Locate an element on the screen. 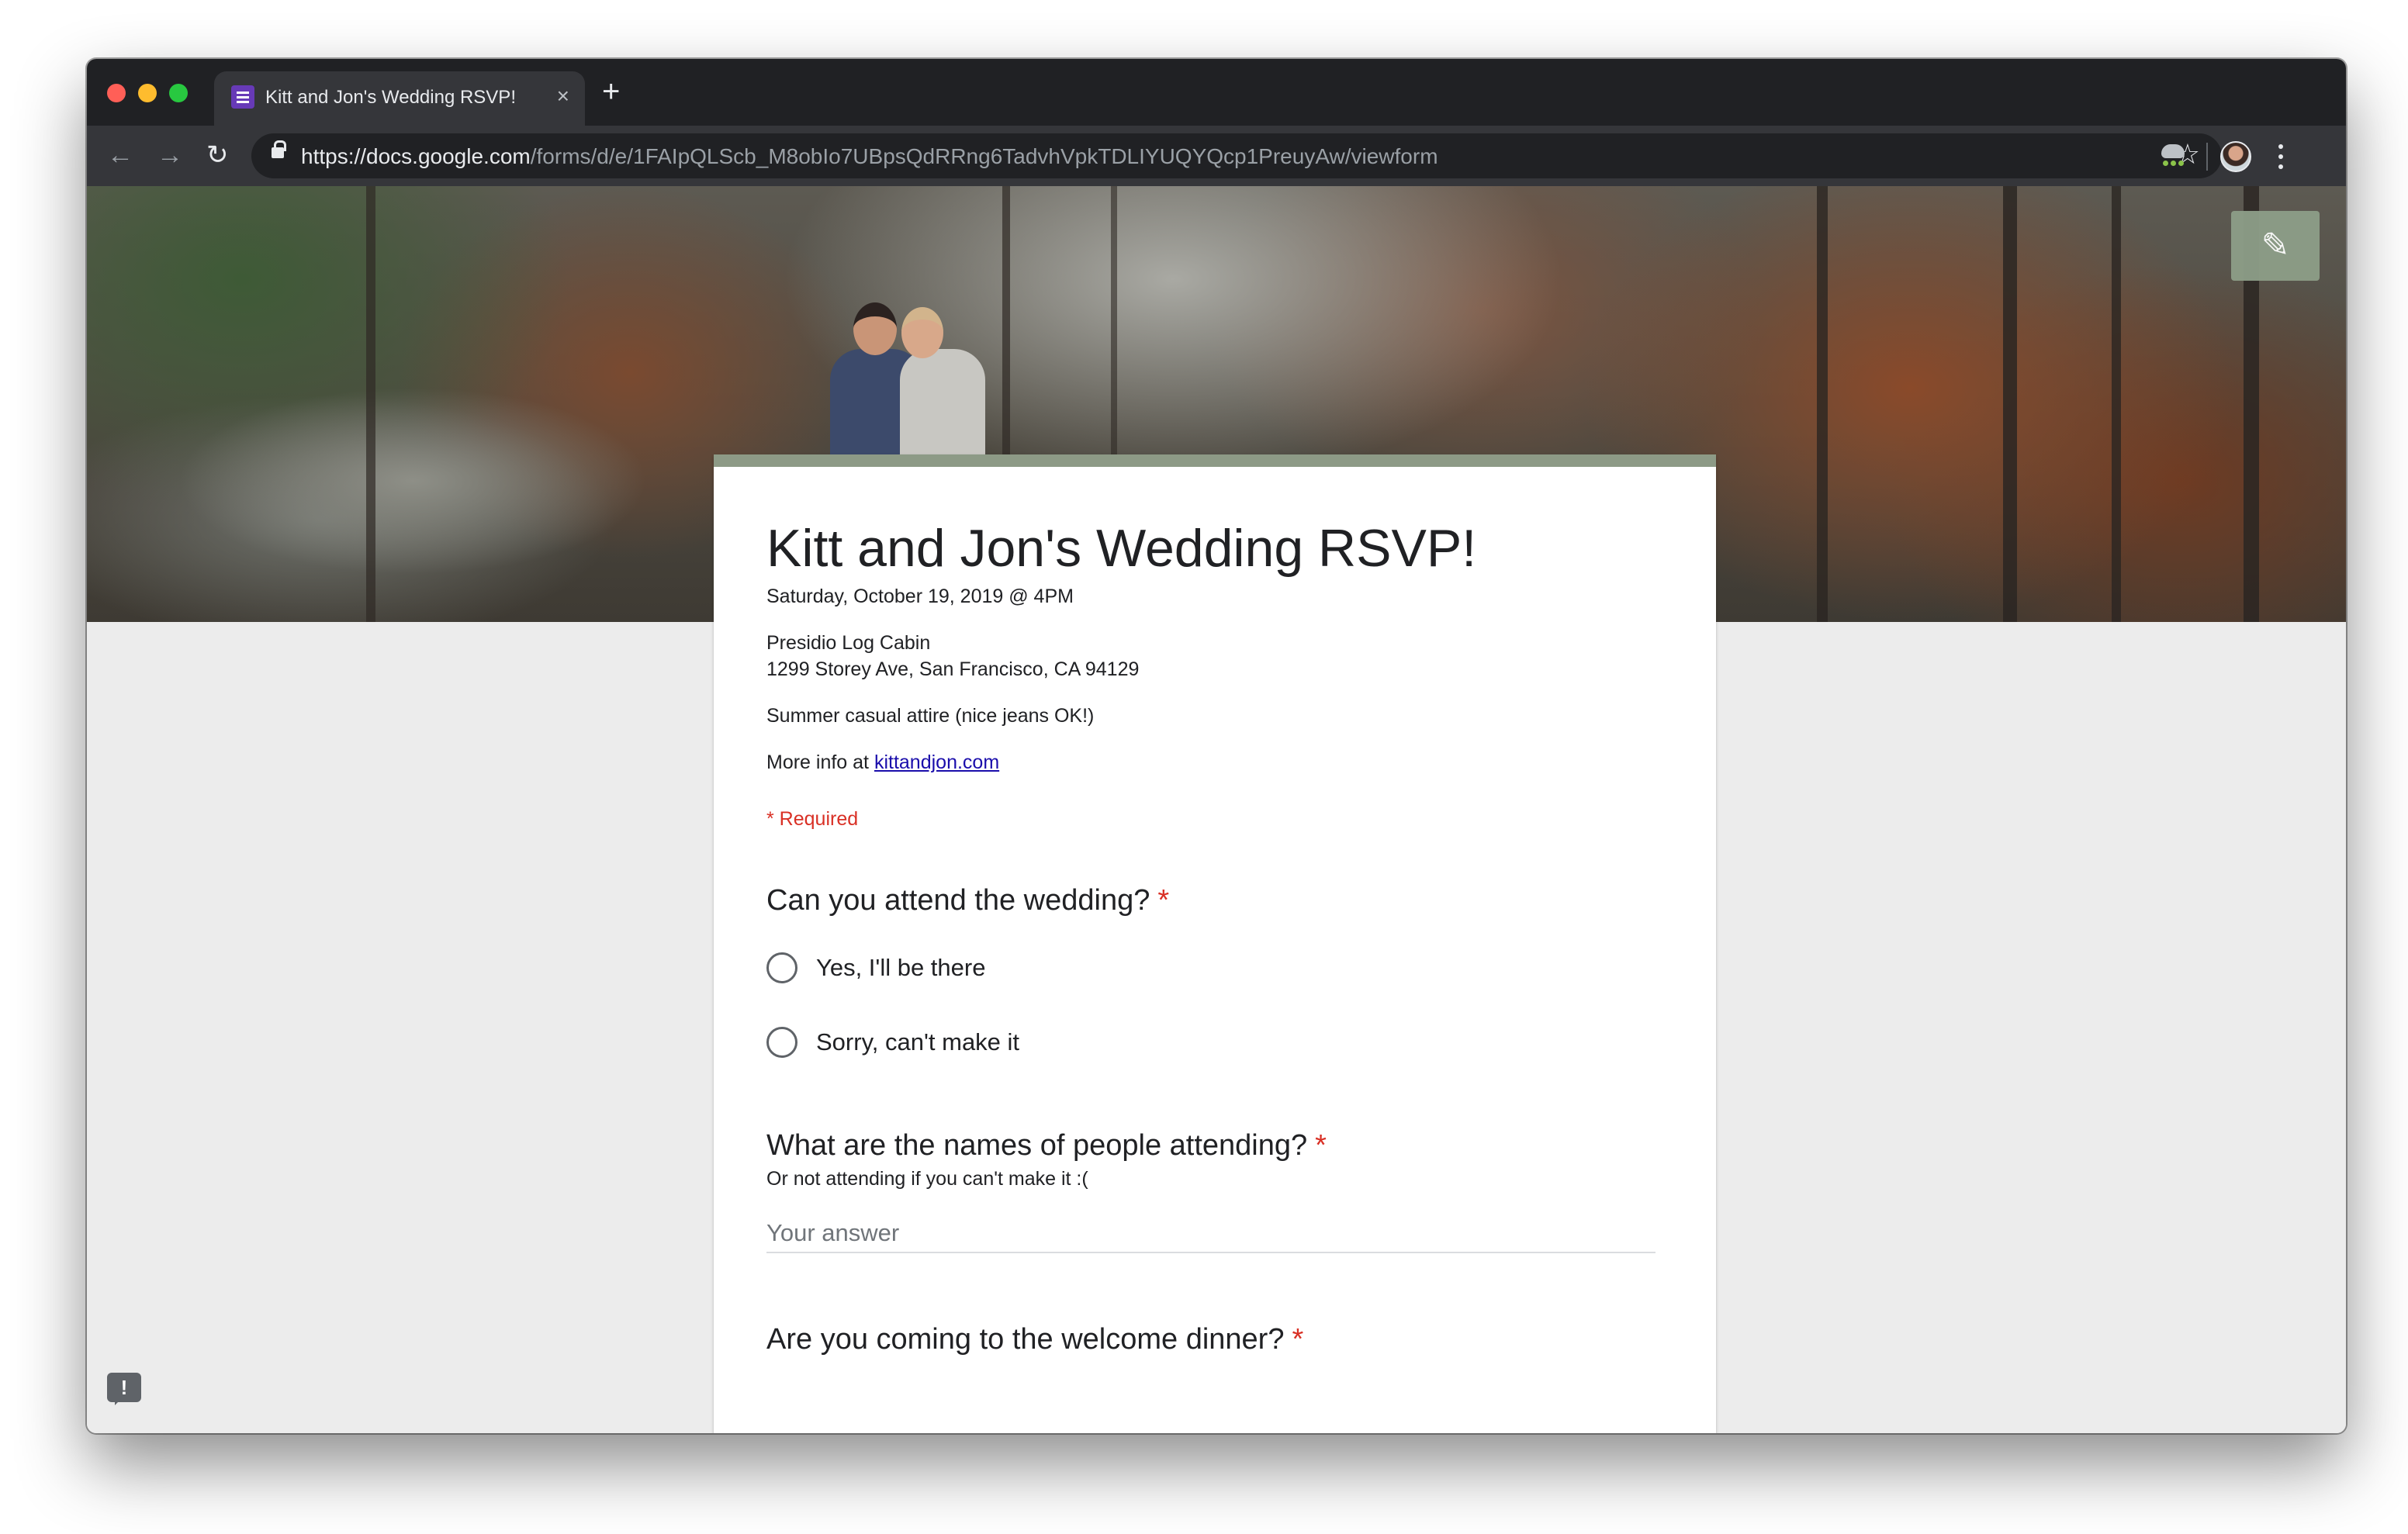 The image size is (2408, 1534). event-address: 1299 Storey Ave, San Francisco, CA 94129 is located at coordinates (953, 669).